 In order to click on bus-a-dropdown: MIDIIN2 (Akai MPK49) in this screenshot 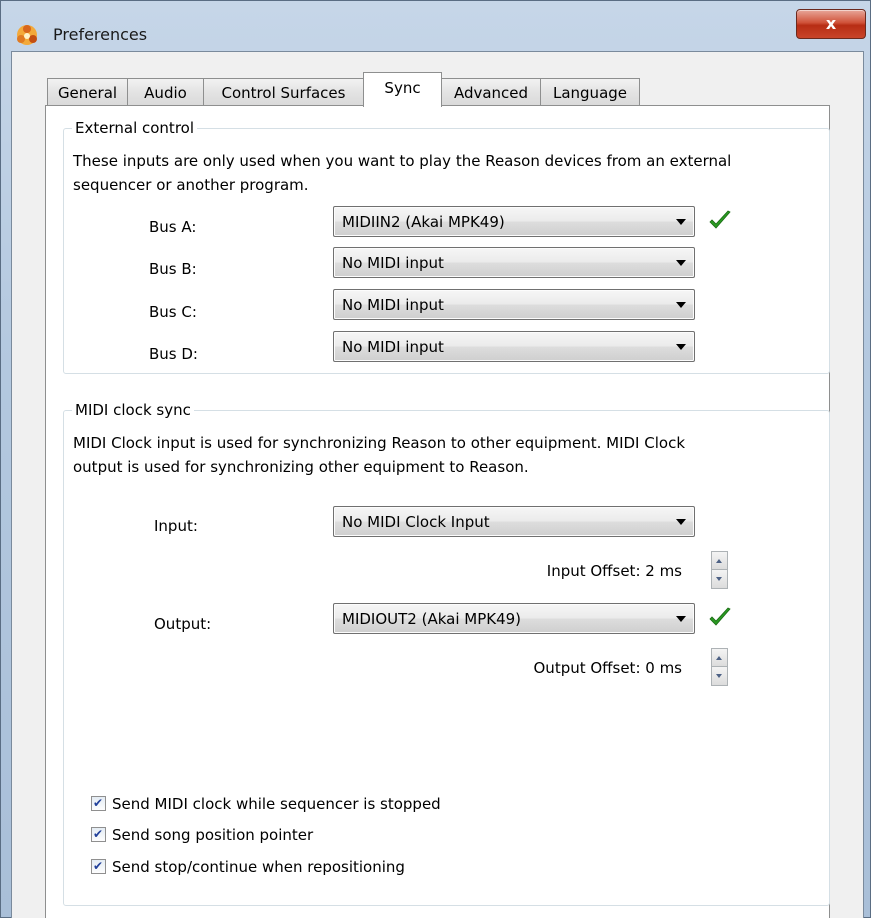, I will do `click(514, 221)`.